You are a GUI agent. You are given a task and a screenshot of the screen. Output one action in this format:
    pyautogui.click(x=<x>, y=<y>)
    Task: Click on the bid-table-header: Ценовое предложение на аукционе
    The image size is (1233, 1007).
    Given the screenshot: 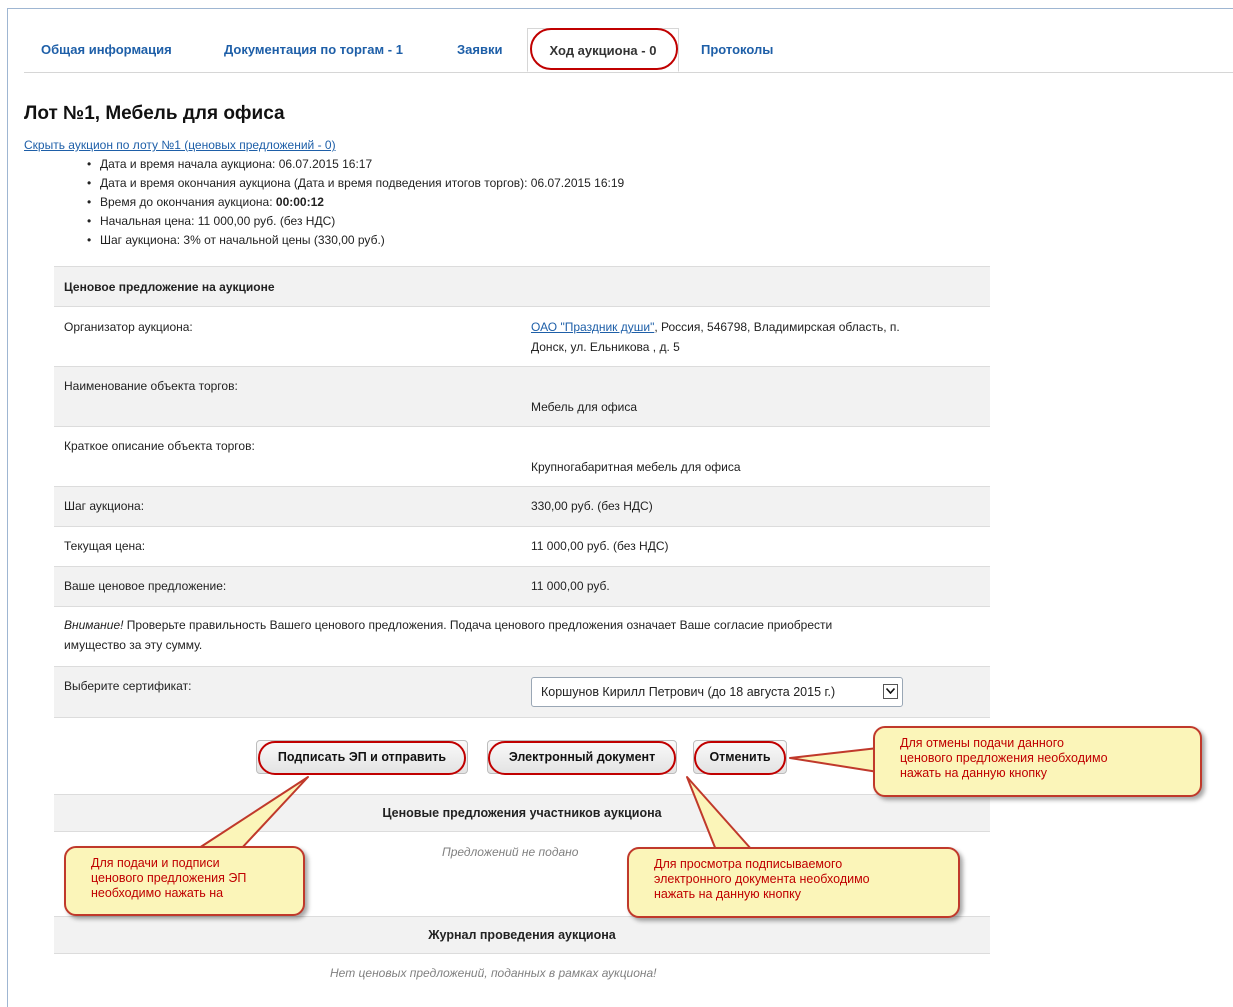 What is the action you would take?
    pyautogui.click(x=522, y=286)
    